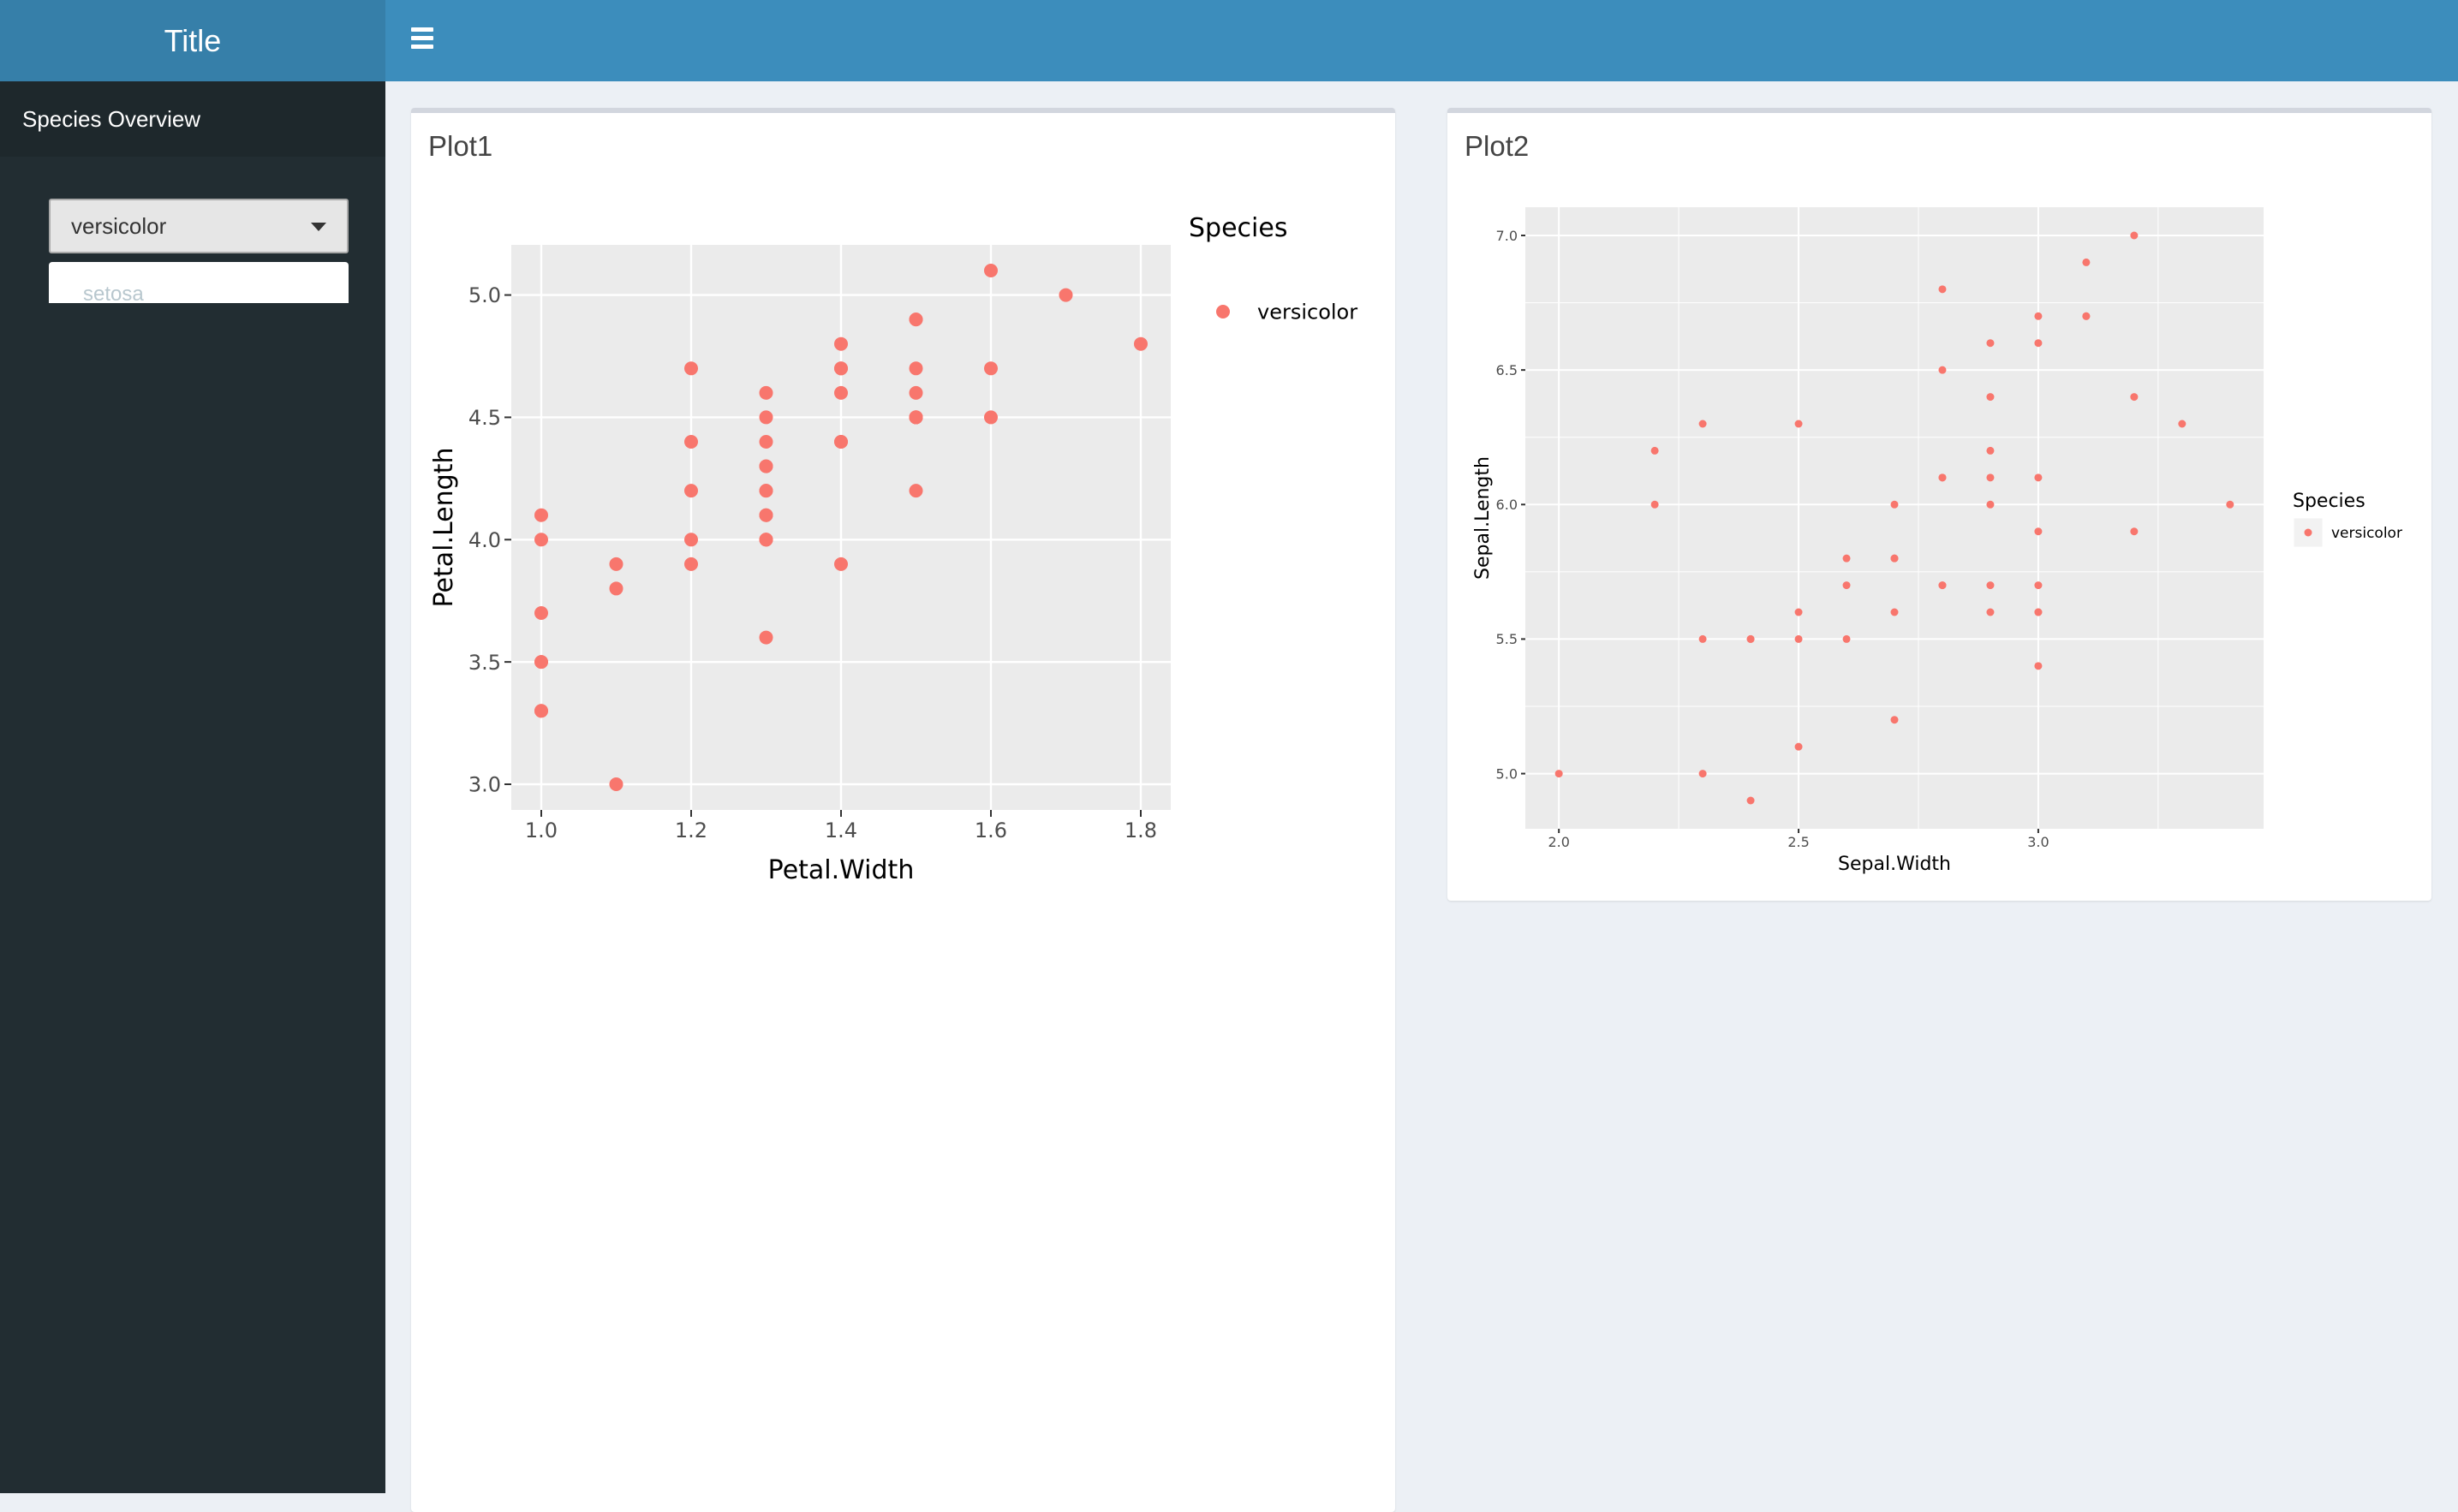  What do you see at coordinates (199, 282) in the screenshot?
I see `species-dropdown-menu: setosa` at bounding box center [199, 282].